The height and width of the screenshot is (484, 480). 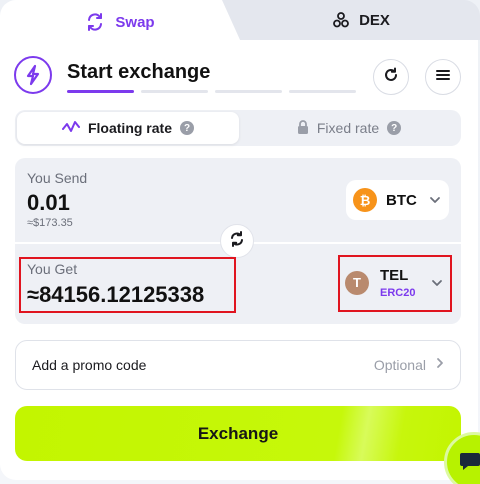 I want to click on nodes-icon, so click(x=341, y=20).